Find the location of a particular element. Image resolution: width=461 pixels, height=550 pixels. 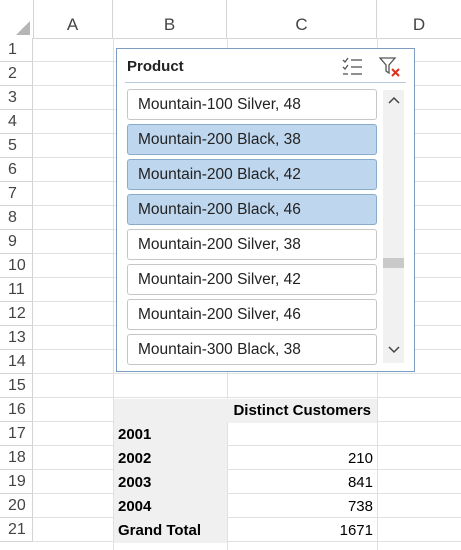

row-header: 16 is located at coordinates (16, 410).